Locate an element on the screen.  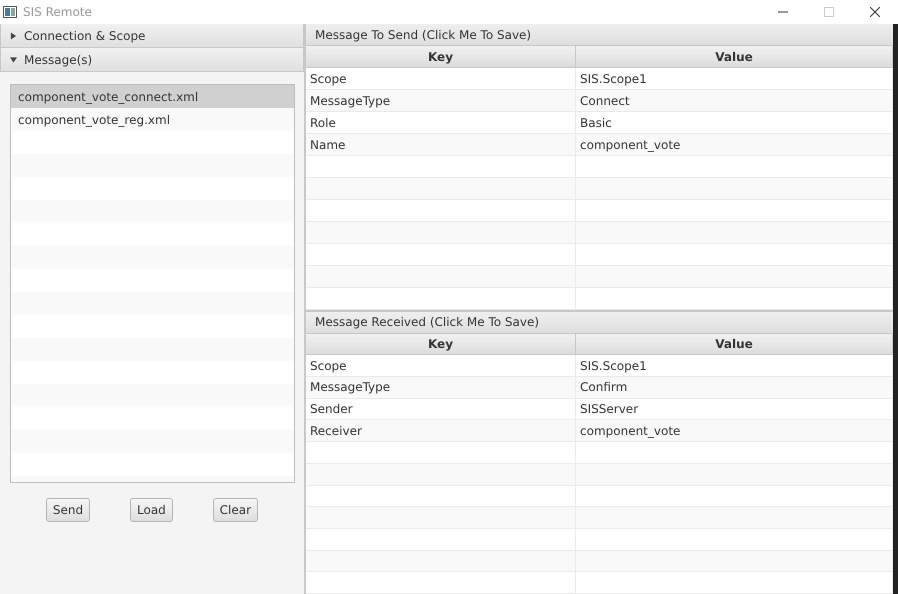
list-item: component_vote_connect.xml is located at coordinates (152, 96).